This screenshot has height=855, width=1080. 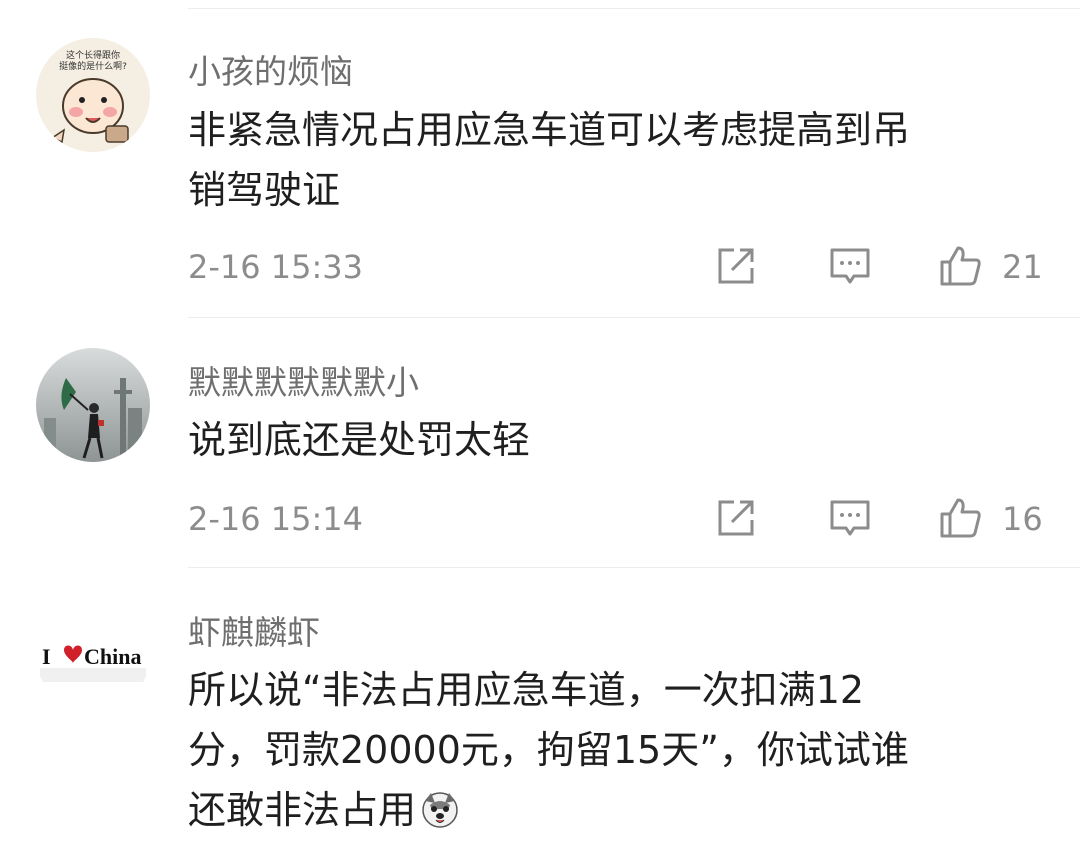 What do you see at coordinates (302, 810) in the screenshot?
I see `comment-text-fragment: 还敢非法占用` at bounding box center [302, 810].